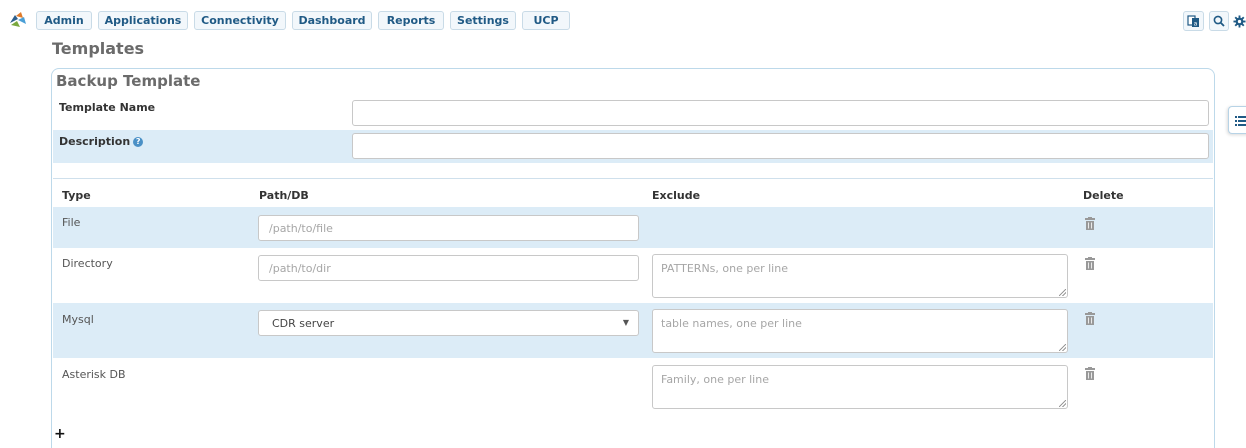  I want to click on page-title: Templates, so click(98, 48).